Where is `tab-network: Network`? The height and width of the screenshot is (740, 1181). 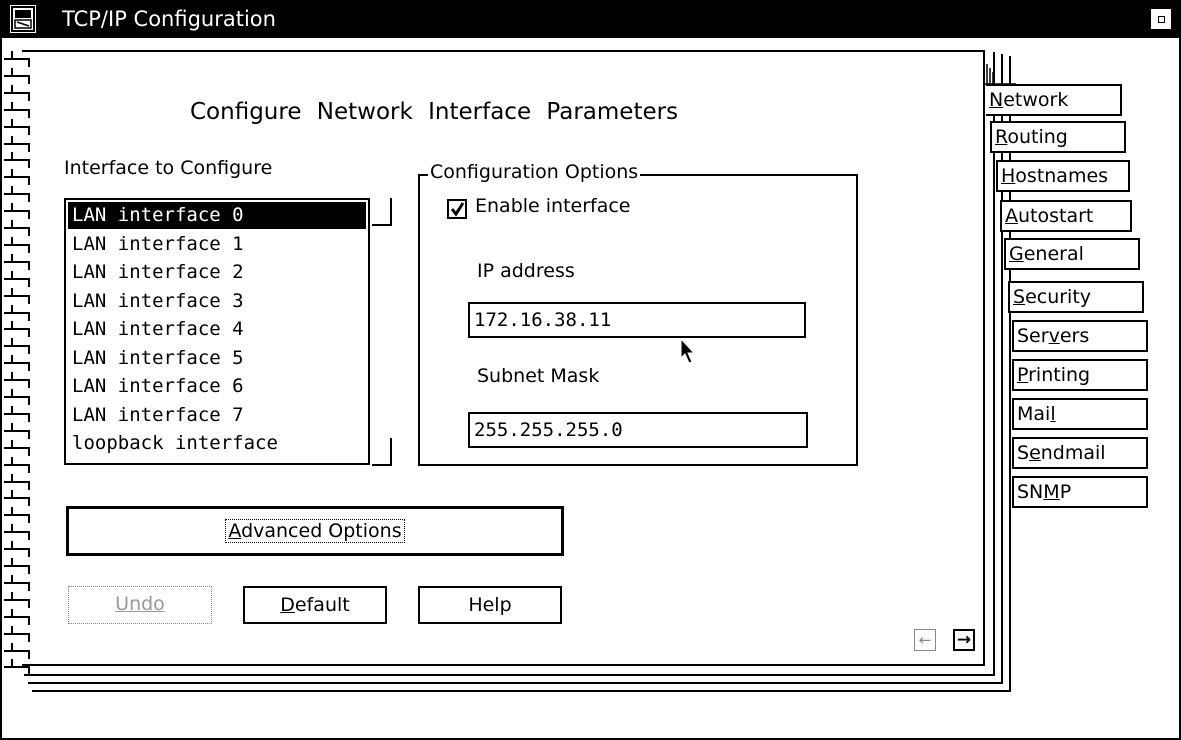 tab-network: Network is located at coordinates (1054, 100).